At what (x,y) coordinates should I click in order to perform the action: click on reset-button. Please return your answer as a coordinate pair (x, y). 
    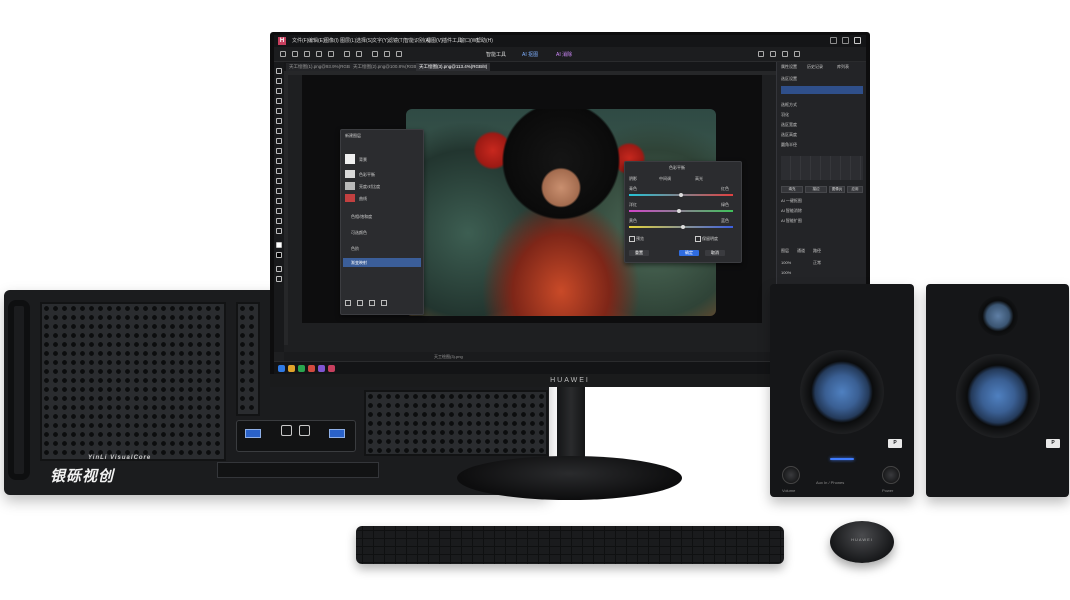
    Looking at the image, I should click on (304, 430).